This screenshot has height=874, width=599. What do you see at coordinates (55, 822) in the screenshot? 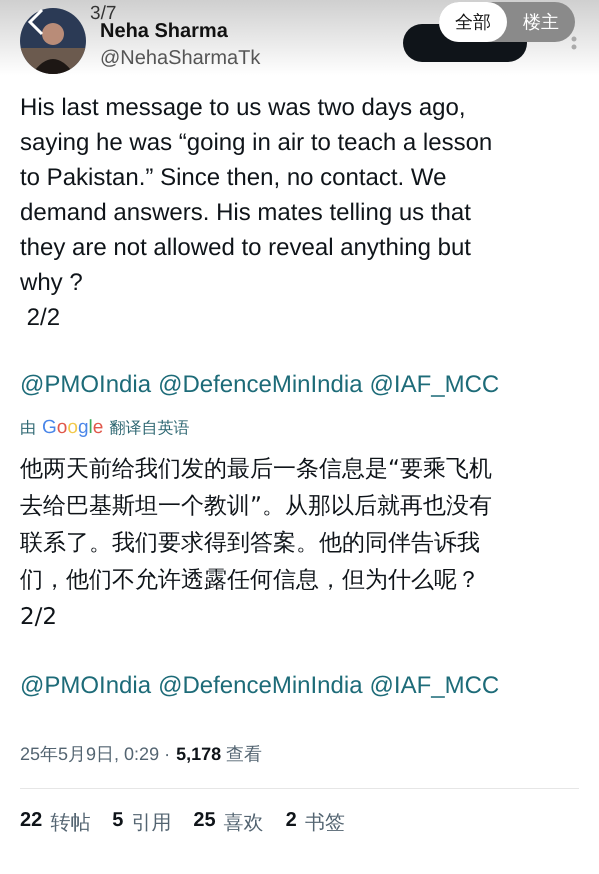
I see `engagement-stat: 22 转帖` at bounding box center [55, 822].